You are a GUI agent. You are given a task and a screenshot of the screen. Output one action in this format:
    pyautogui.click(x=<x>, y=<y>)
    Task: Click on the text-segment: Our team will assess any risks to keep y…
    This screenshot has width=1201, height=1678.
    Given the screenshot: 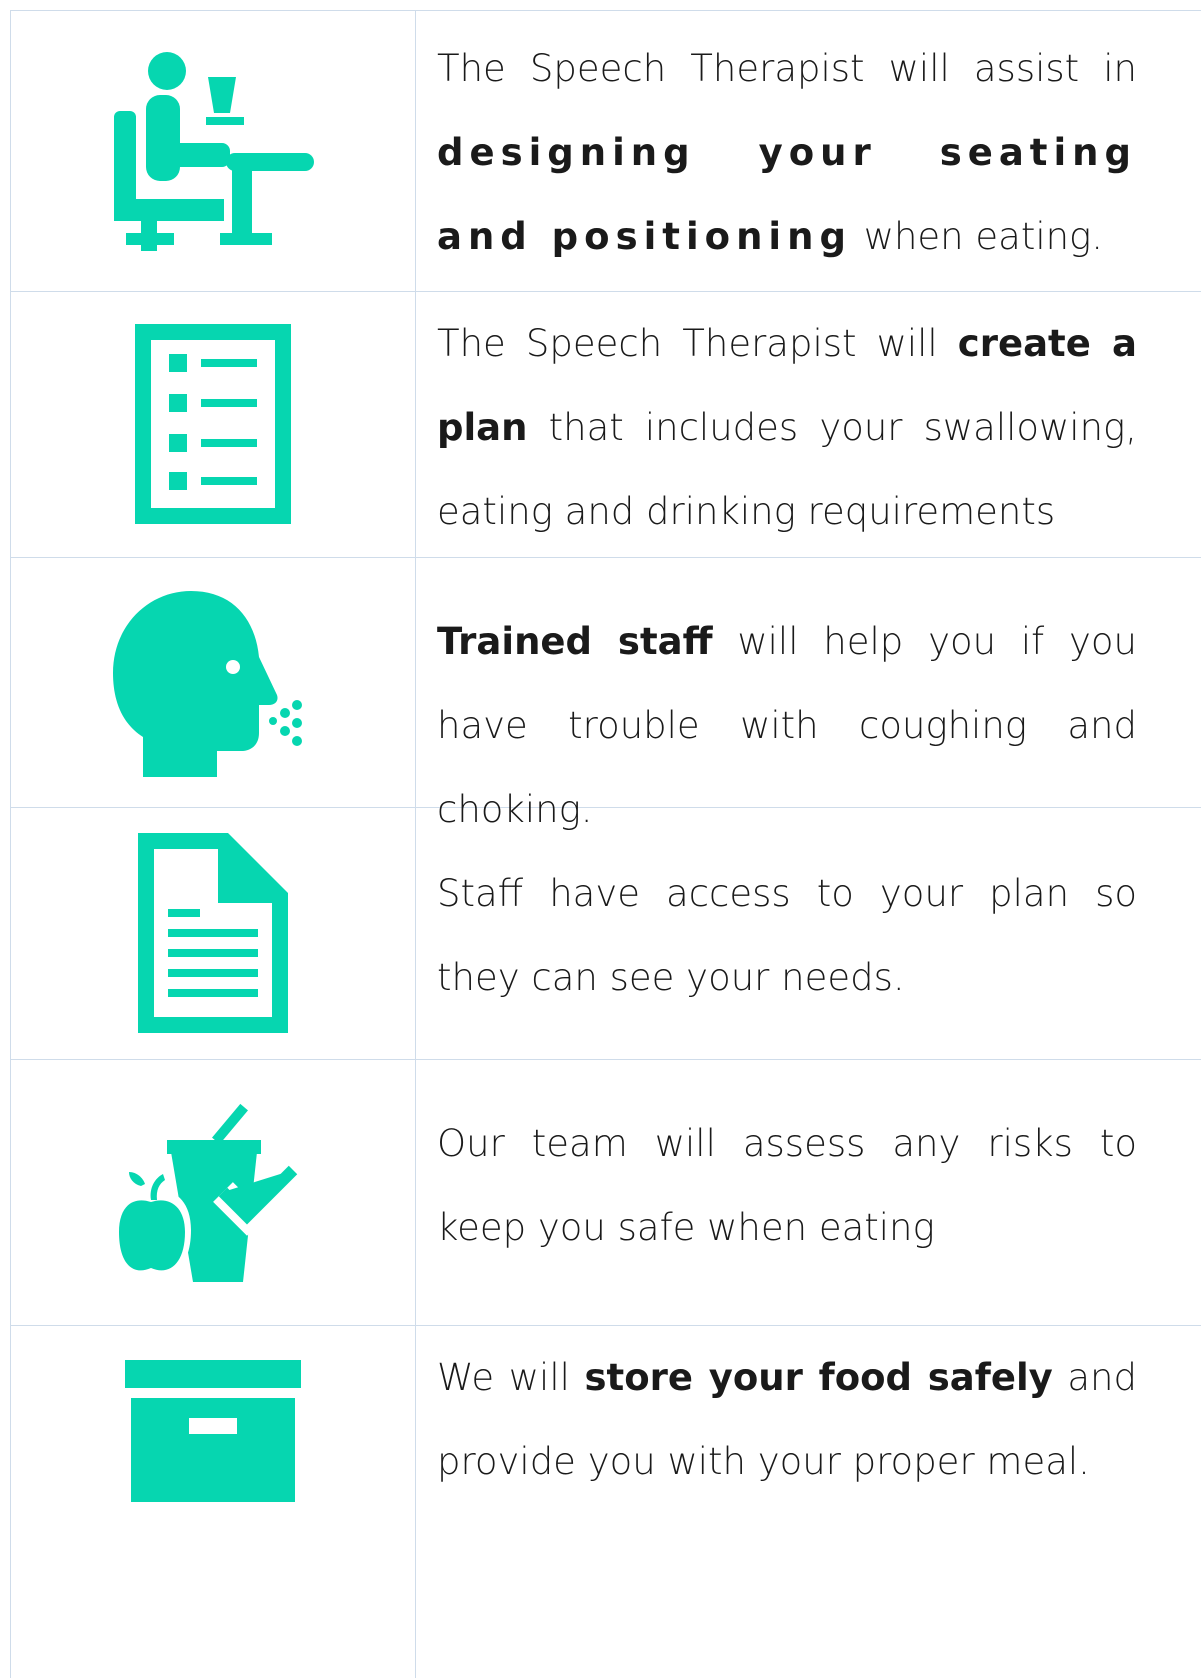 What is the action you would take?
    pyautogui.click(x=787, y=1185)
    